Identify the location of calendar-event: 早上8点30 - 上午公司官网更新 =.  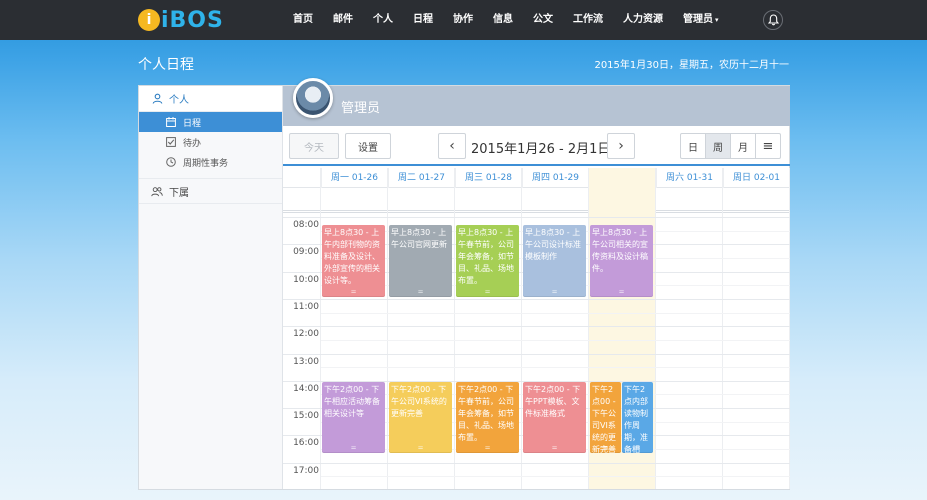
(420, 261).